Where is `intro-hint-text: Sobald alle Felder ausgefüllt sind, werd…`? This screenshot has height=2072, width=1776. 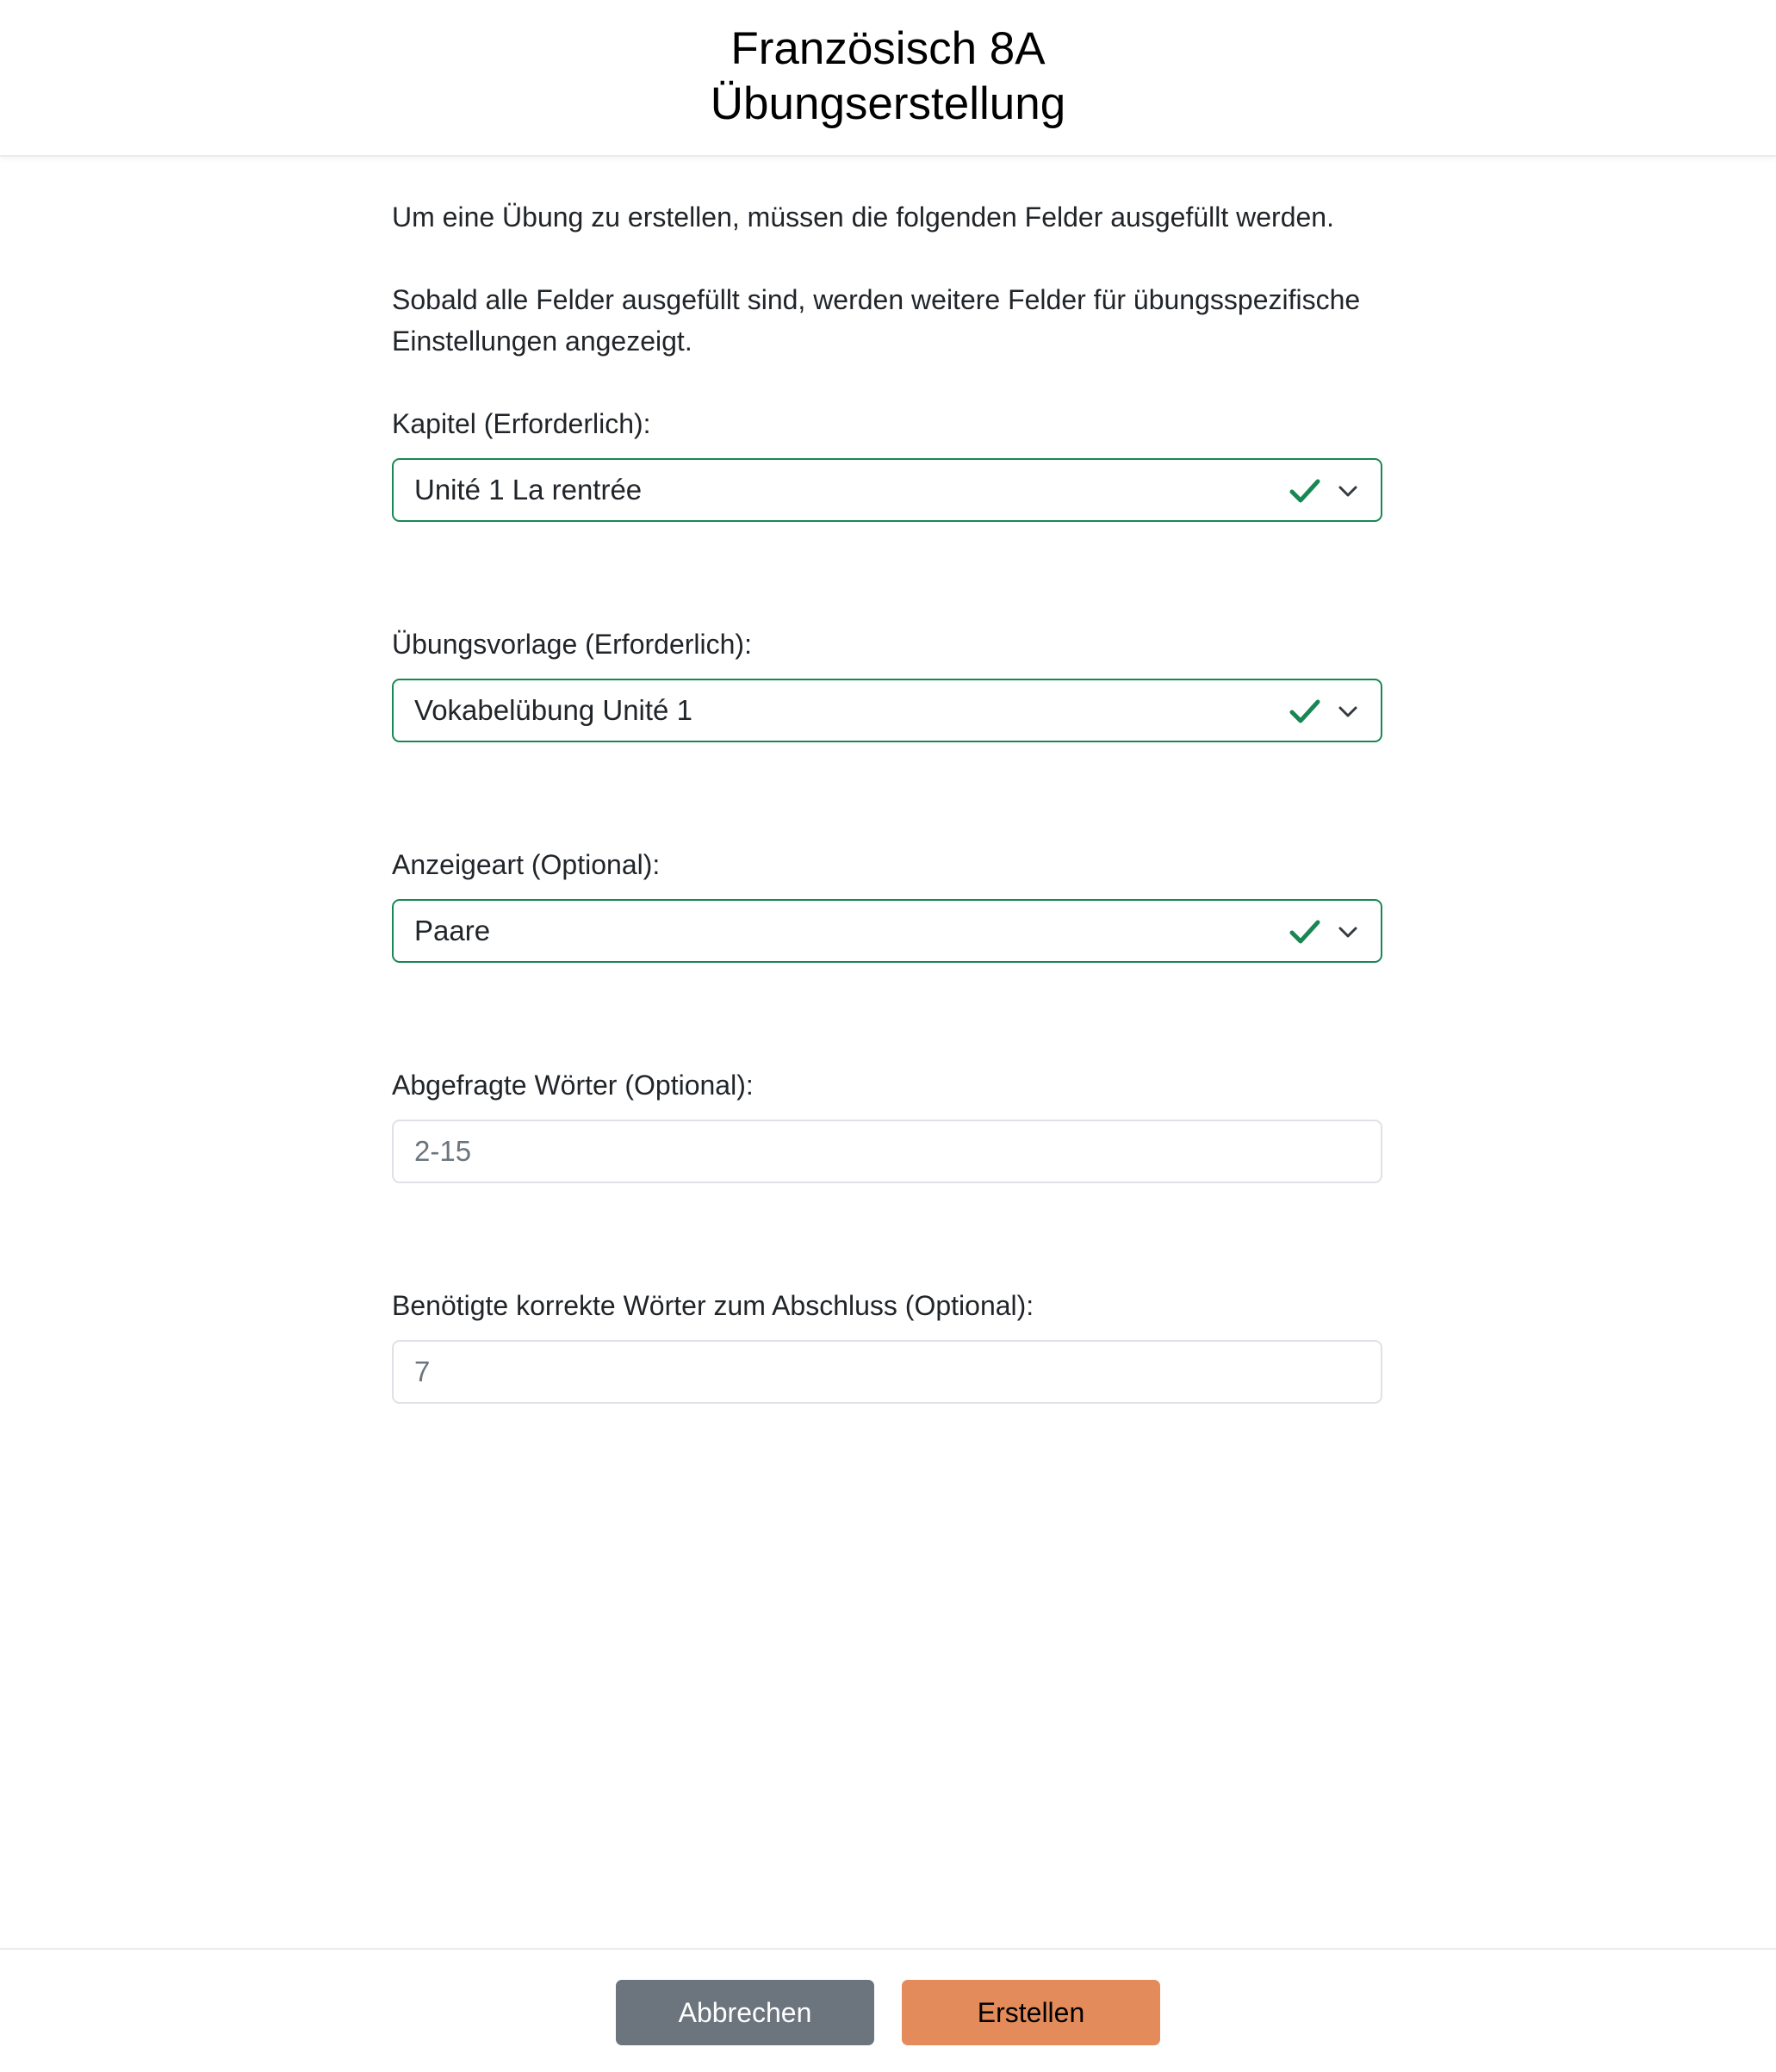
intro-hint-text: Sobald alle Felder ausgefüllt sind, werd… is located at coordinates (877, 320).